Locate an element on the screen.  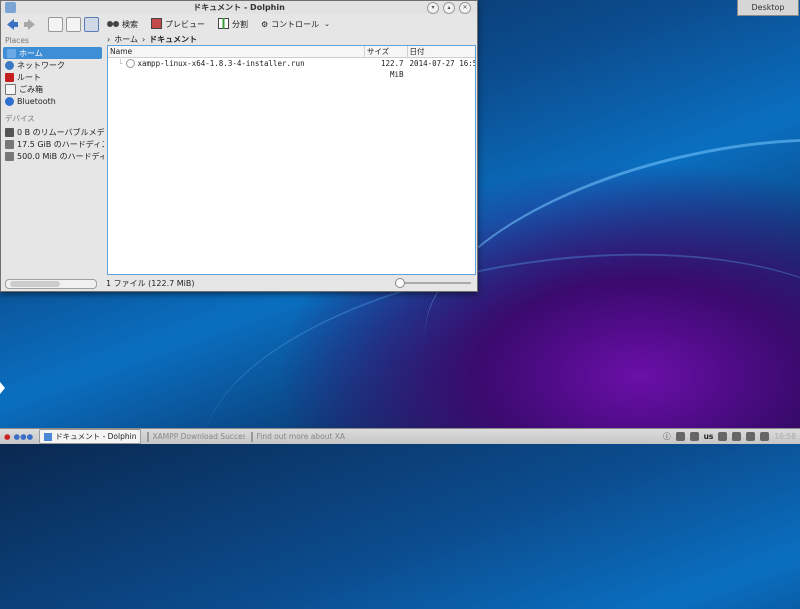
details-view-icon is located at coordinates (91, 24).